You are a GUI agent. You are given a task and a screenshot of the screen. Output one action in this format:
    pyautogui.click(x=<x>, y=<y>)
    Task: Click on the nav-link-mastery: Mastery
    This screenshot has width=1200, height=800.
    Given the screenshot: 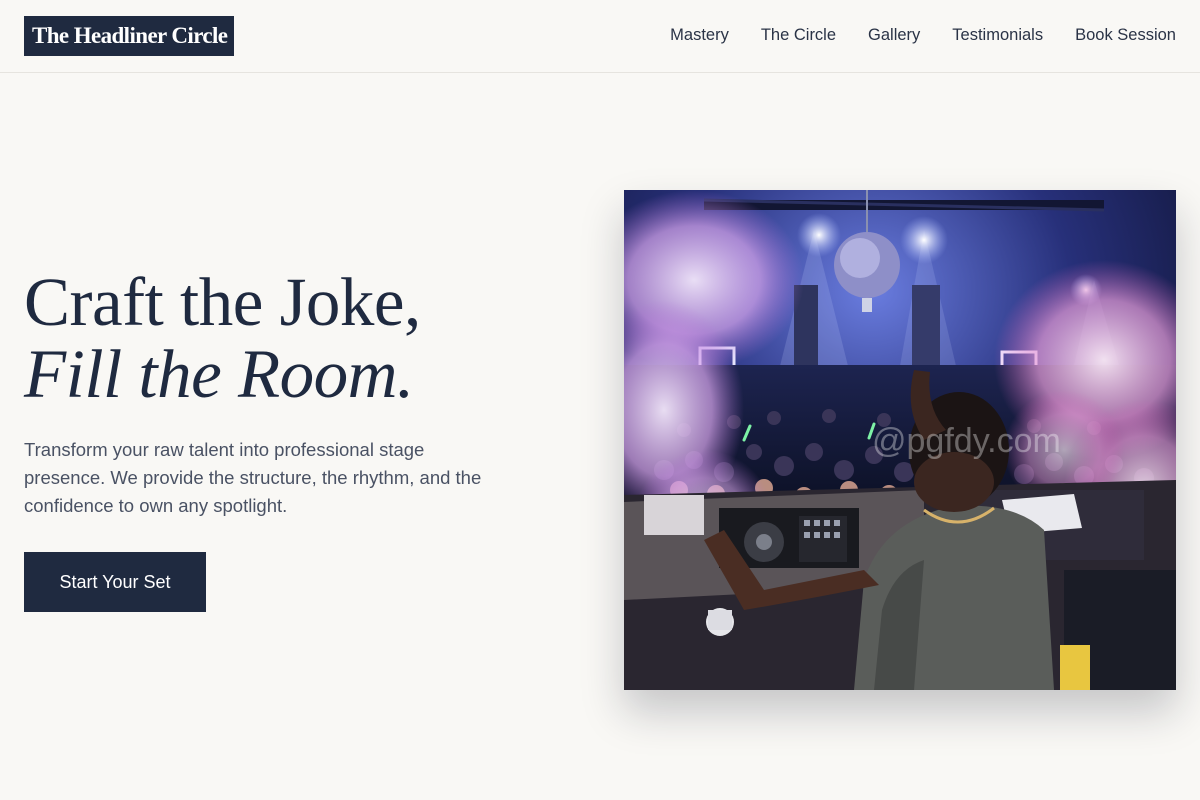 What is the action you would take?
    pyautogui.click(x=699, y=35)
    